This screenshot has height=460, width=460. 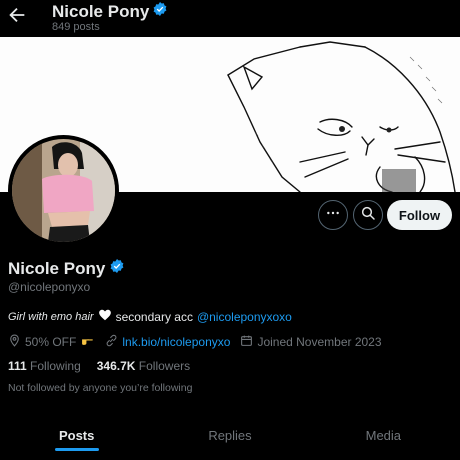 I want to click on followed-by-note: Not followed by anyone you’re following, so click(x=100, y=388).